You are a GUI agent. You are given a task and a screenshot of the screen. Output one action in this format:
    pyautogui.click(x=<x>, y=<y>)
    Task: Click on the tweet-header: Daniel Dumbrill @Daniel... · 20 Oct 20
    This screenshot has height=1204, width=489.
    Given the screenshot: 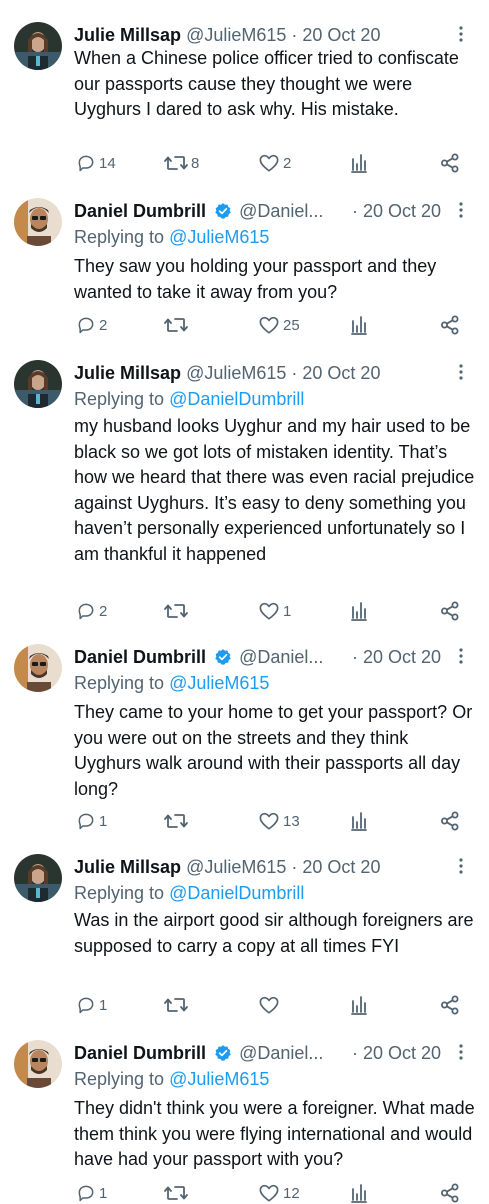 What is the action you would take?
    pyautogui.click(x=271, y=657)
    